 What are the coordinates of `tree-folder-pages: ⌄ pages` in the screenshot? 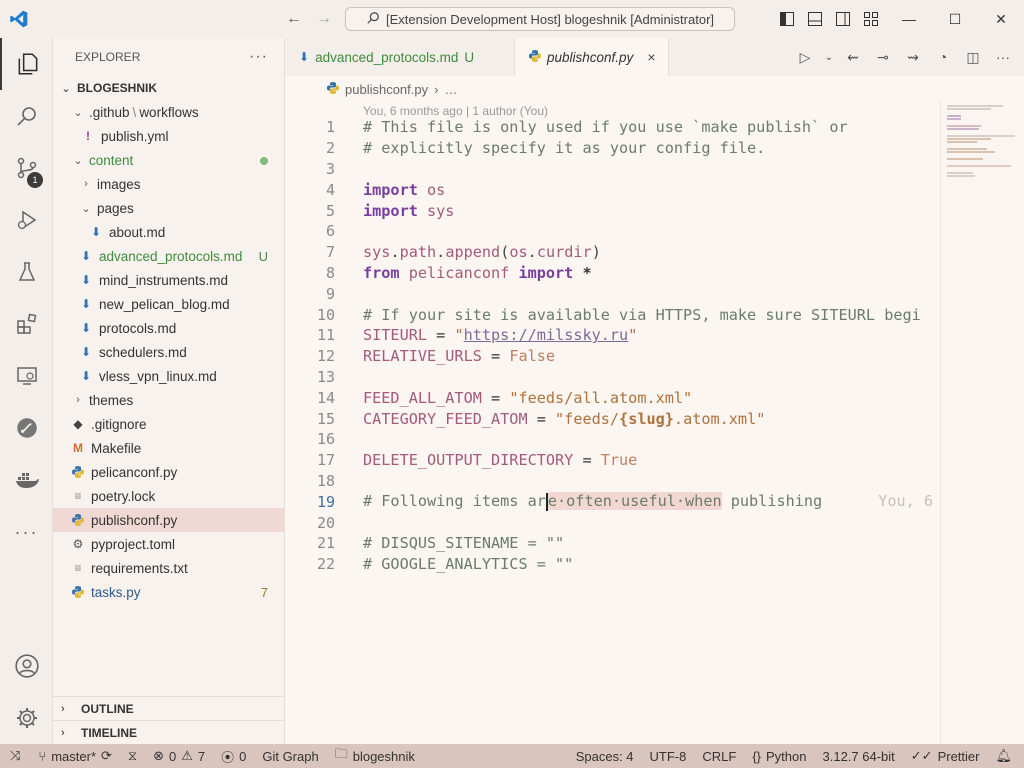 It's located at (168, 208).